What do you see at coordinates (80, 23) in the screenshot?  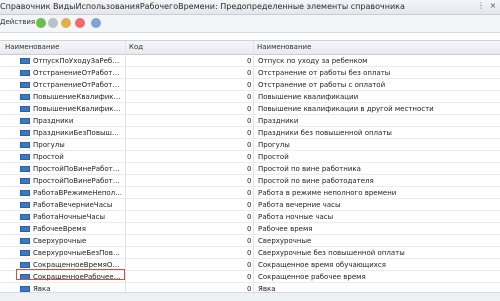 I see `delete-icon` at bounding box center [80, 23].